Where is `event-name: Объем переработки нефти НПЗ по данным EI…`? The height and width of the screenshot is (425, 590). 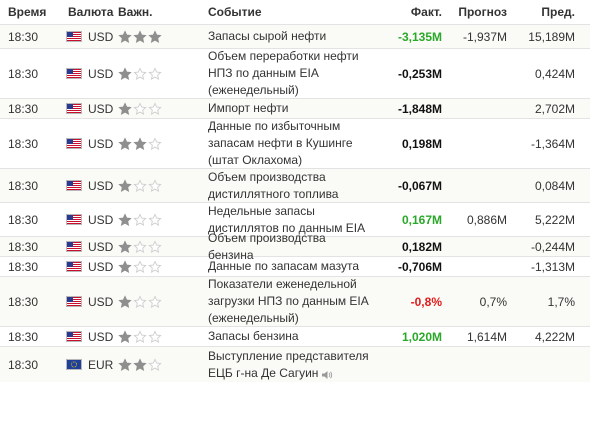 event-name: Объем переработки нефти НПЗ по данным EI… is located at coordinates (283, 73).